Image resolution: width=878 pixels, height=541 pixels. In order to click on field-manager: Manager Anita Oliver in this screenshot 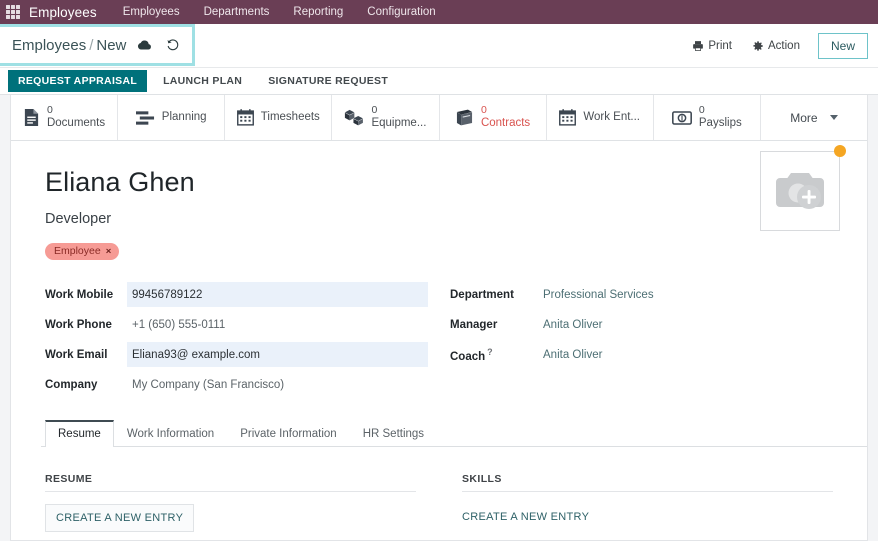, I will do `click(641, 324)`.